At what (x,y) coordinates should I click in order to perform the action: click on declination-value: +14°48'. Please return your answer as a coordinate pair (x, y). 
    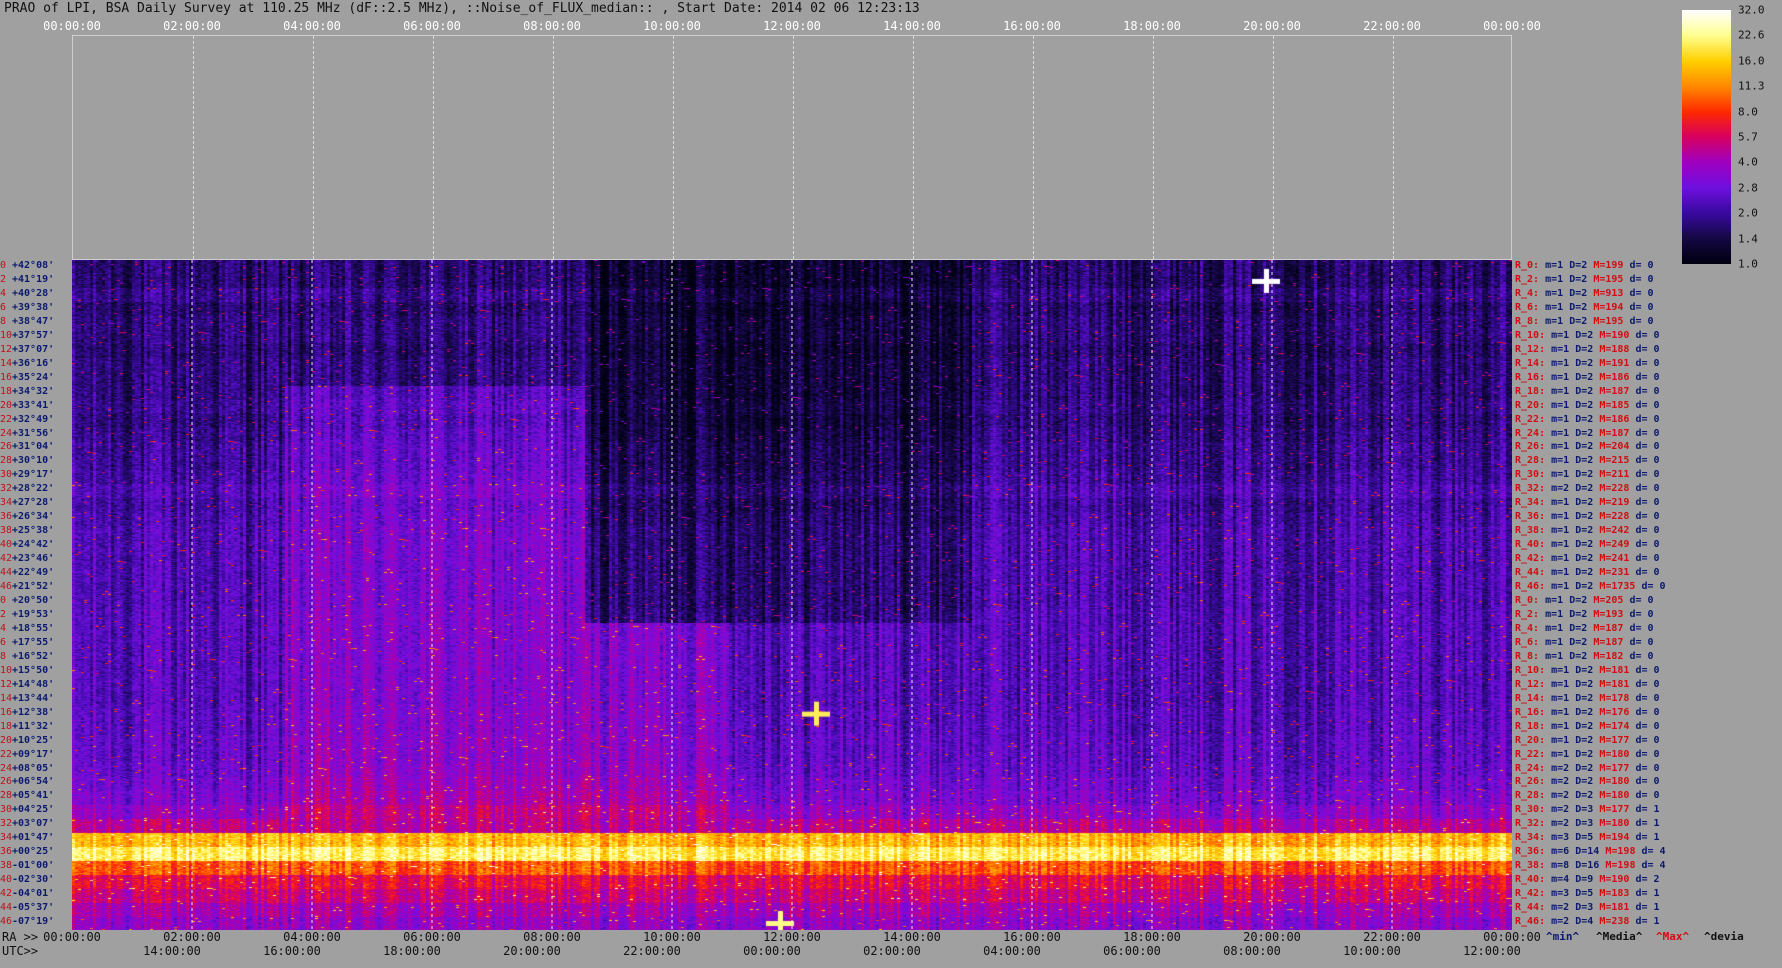
    Looking at the image, I should click on (33, 684).